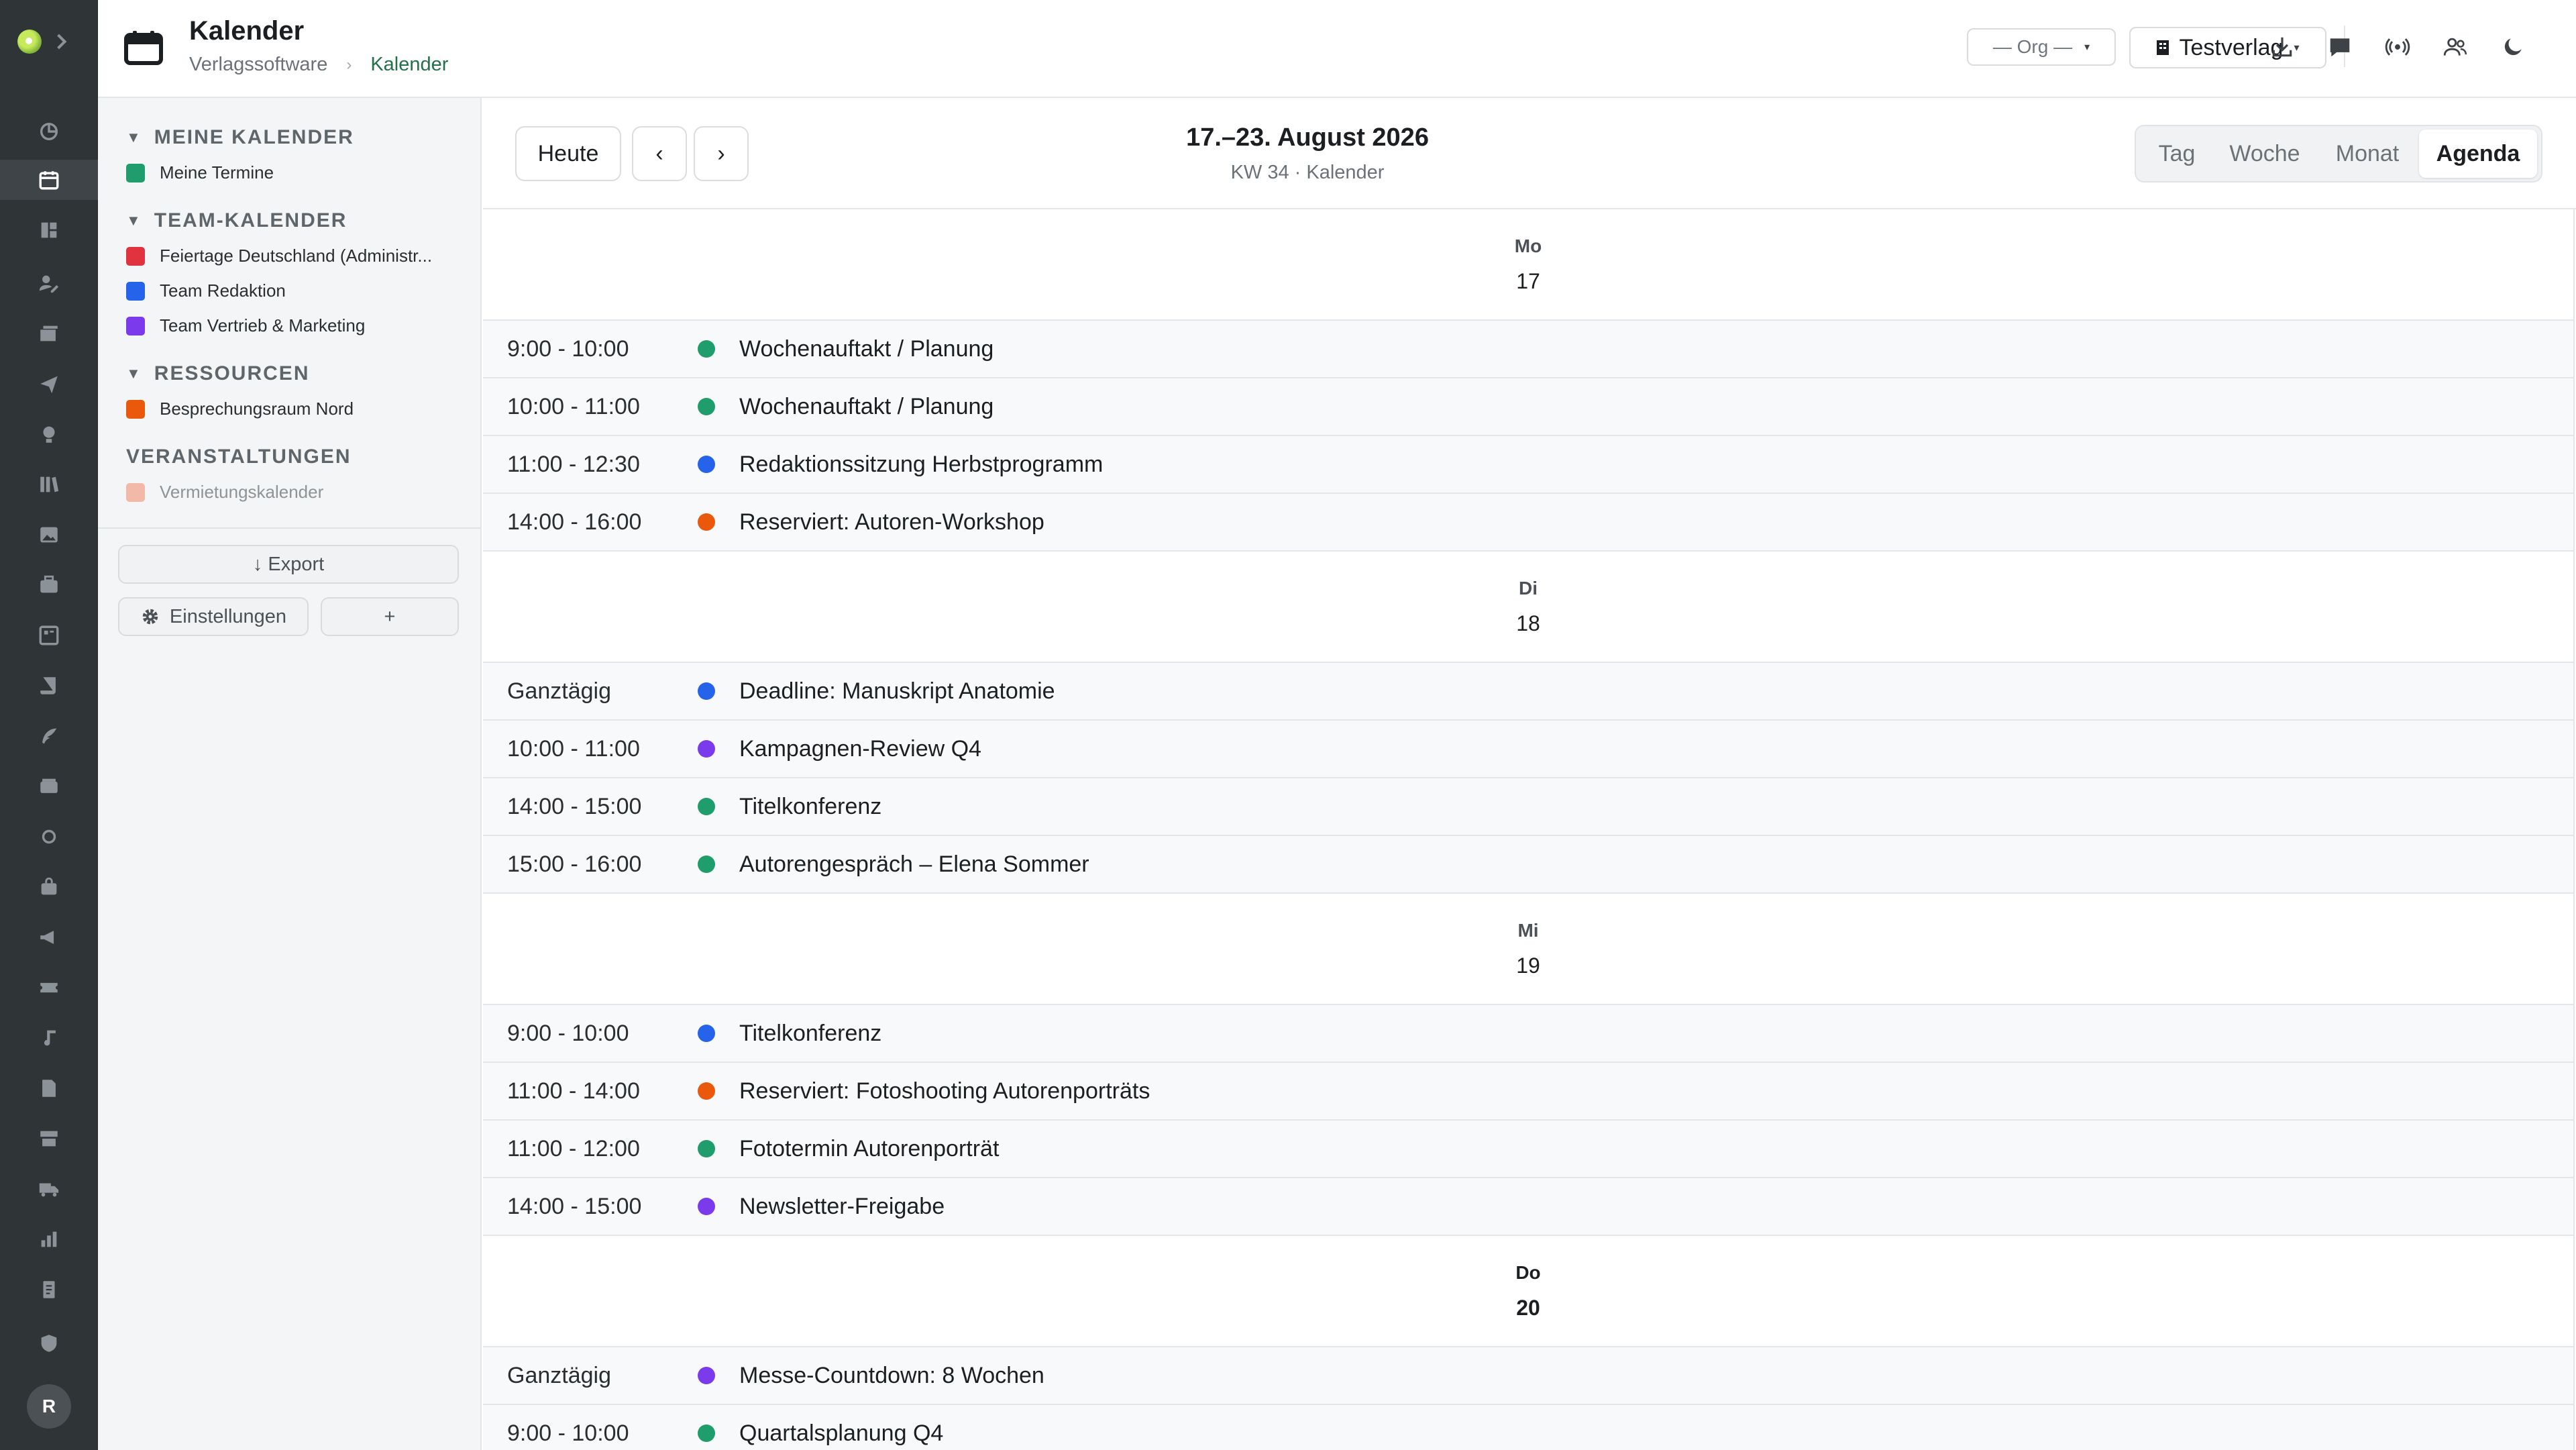 The image size is (2576, 1450). I want to click on view-tab-day: Tag, so click(2177, 154).